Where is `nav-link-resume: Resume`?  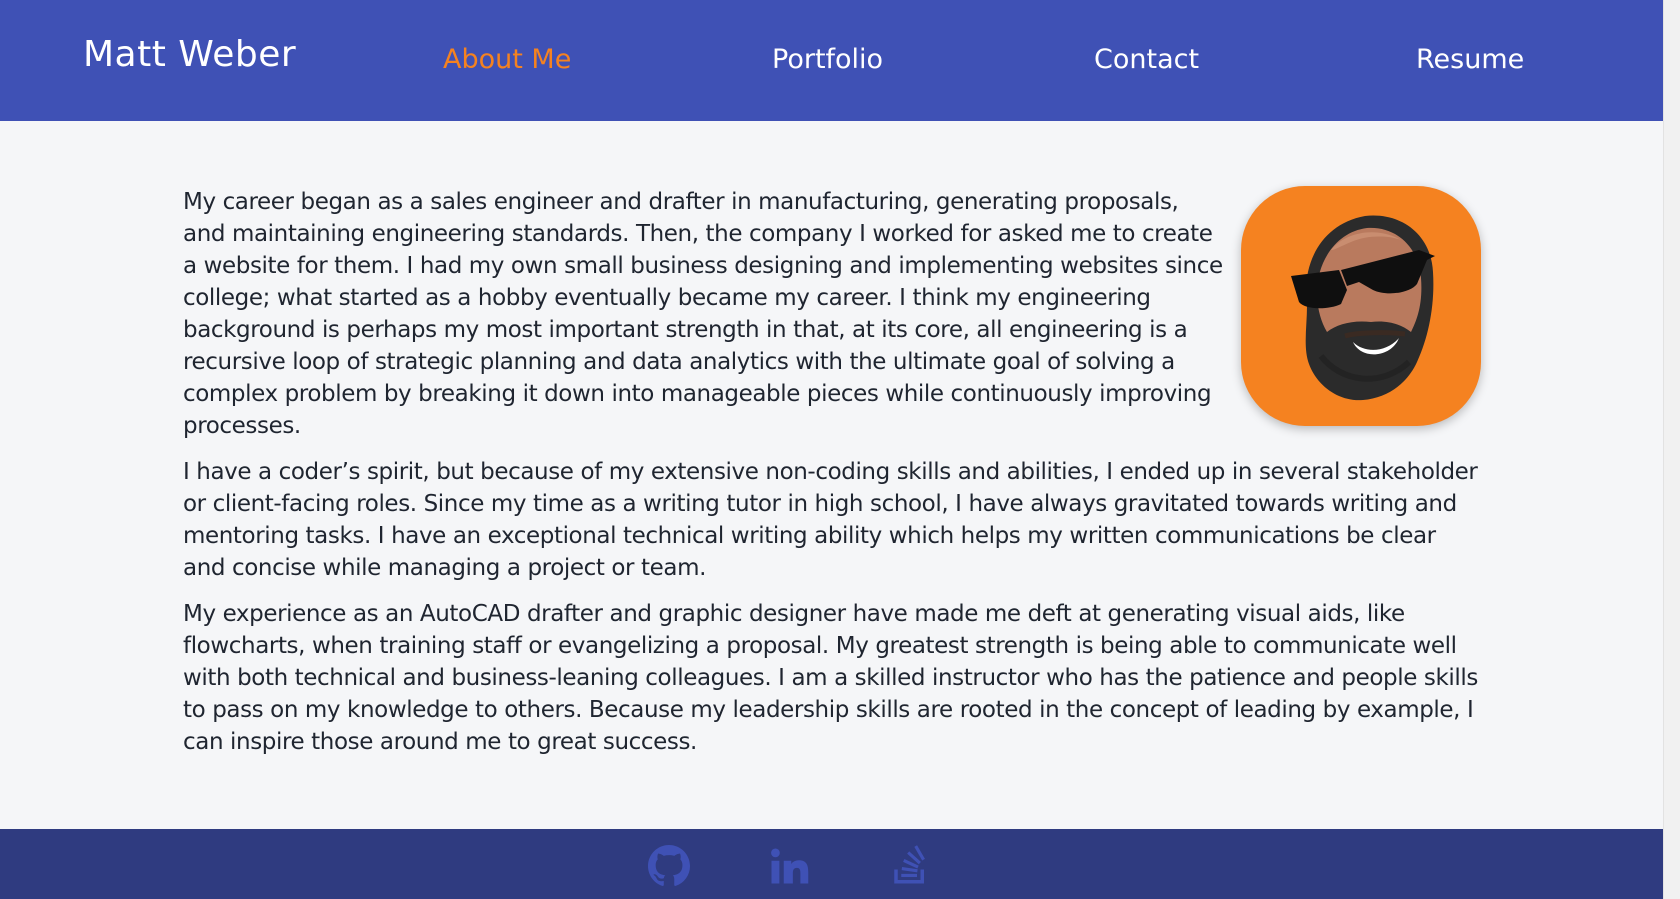
nav-link-resume: Resume is located at coordinates (1470, 59).